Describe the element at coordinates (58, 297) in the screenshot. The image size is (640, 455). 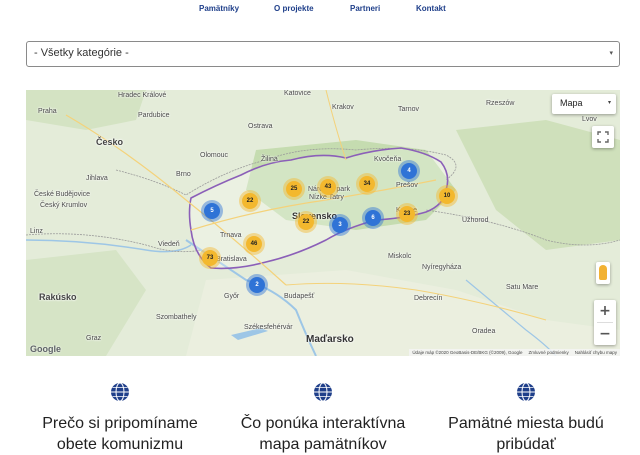
I see `map-label-rakusko: Rakúsko` at that location.